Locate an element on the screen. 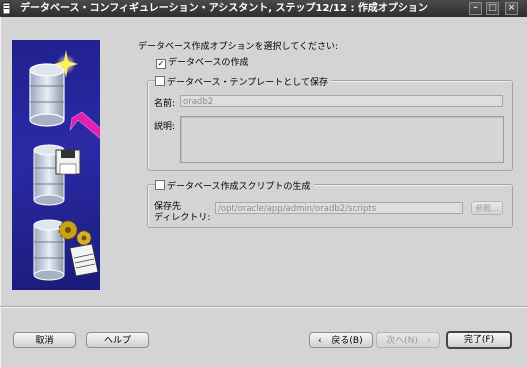  next-button-label: 次へ(N) is located at coordinates (402, 341).